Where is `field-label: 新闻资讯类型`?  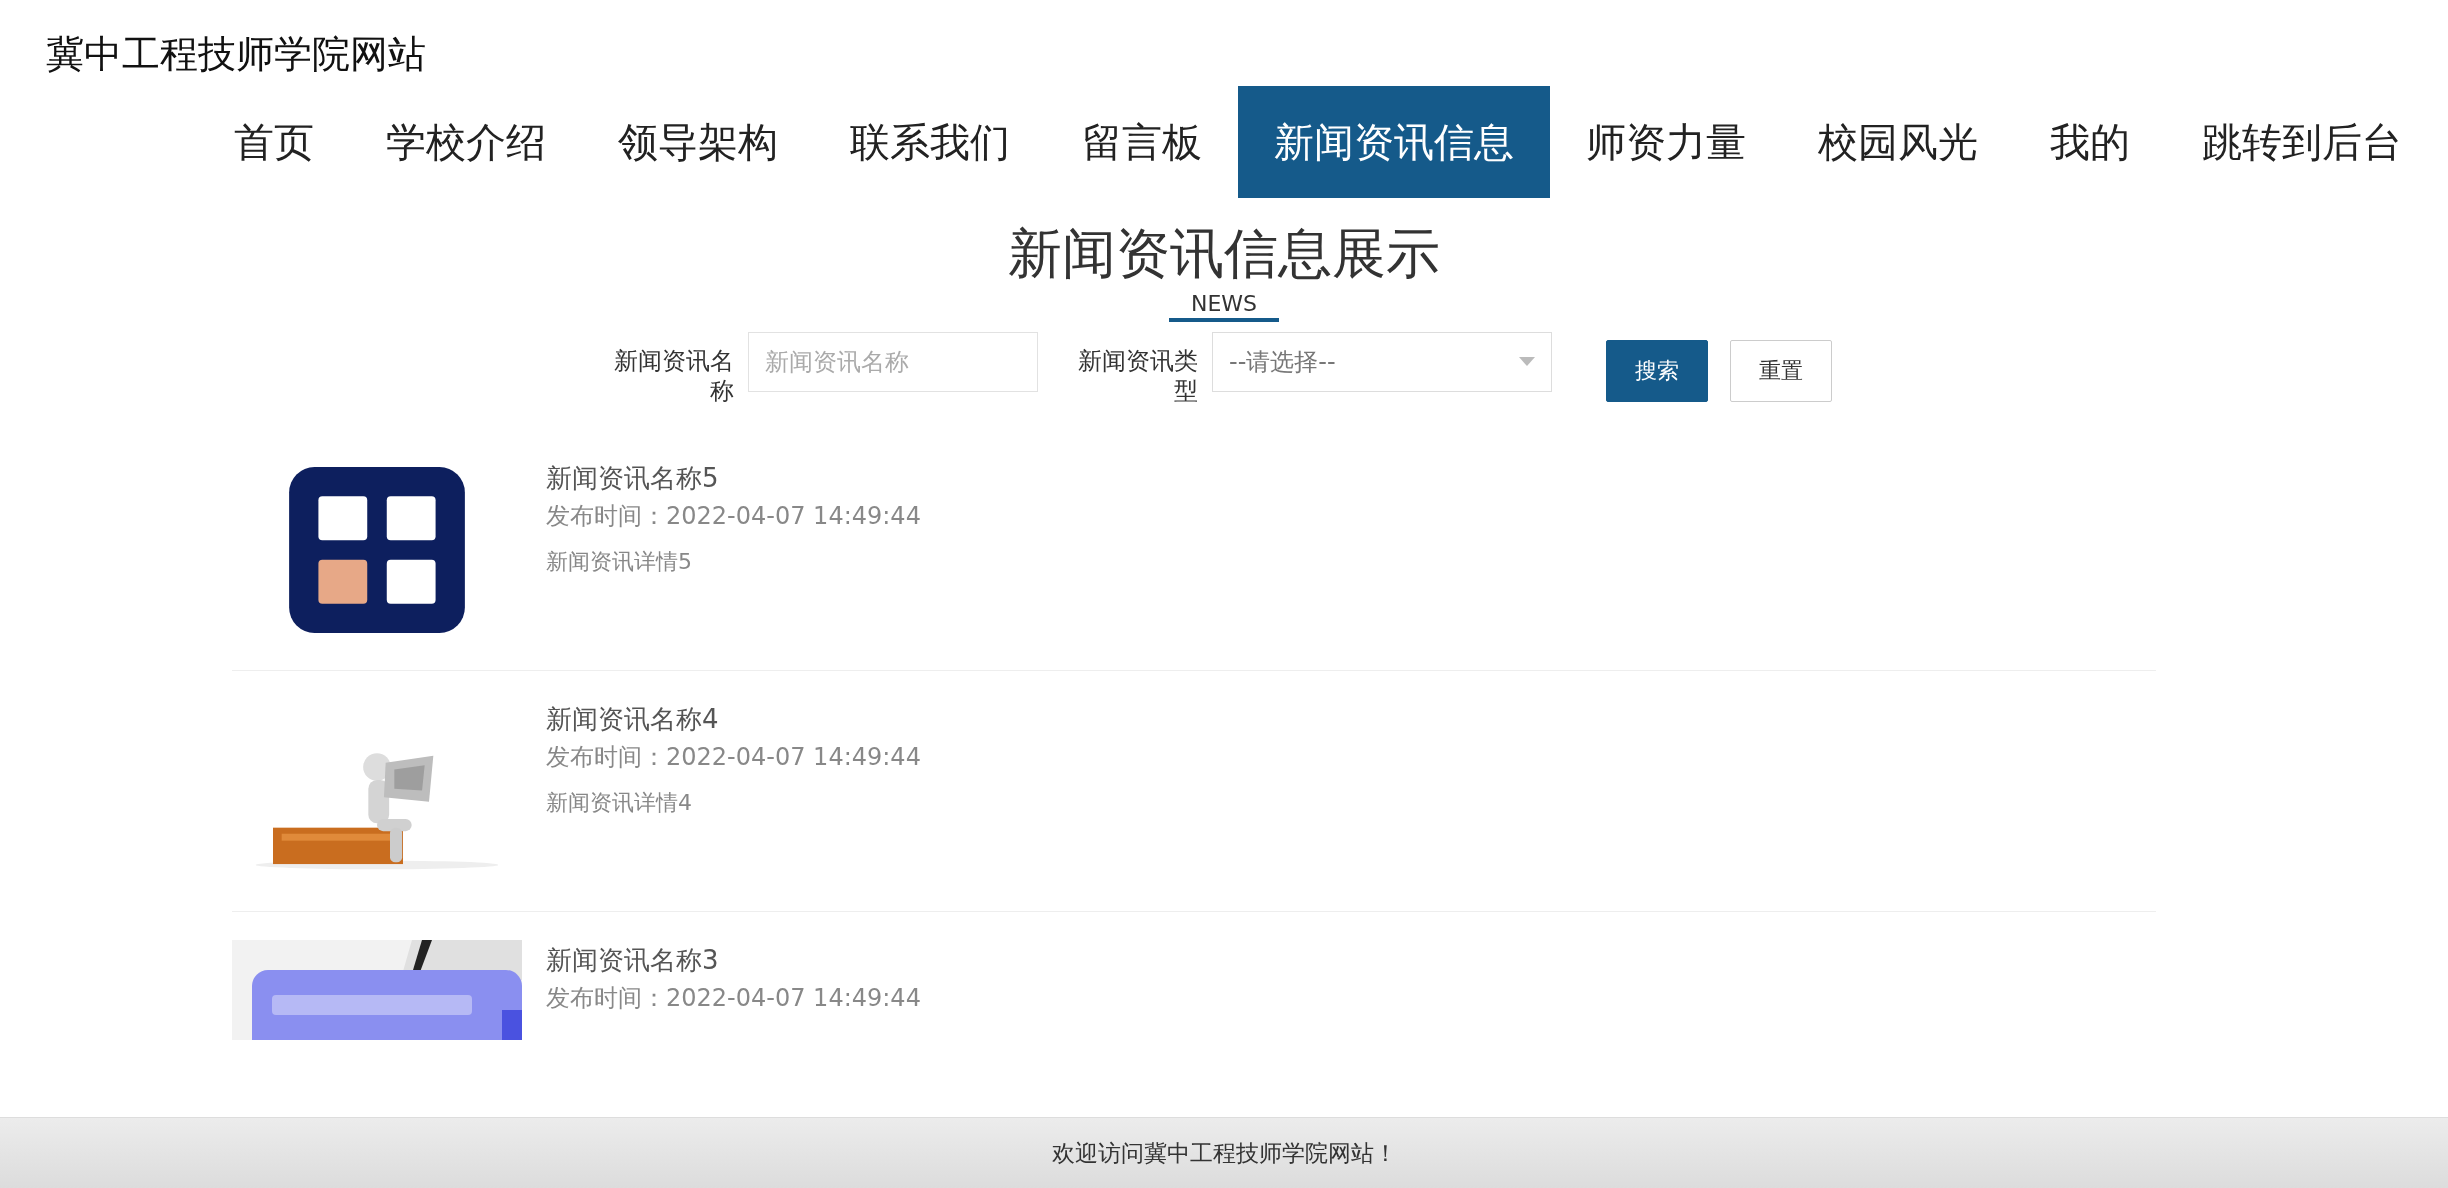 field-label: 新闻资讯类型 is located at coordinates (1137, 376).